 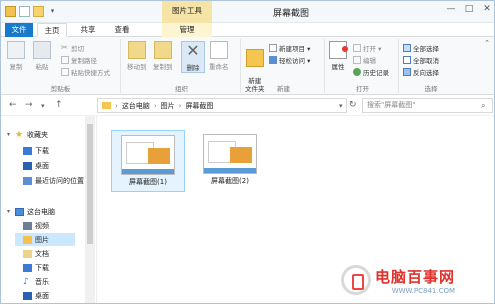 I want to click on folder-icon, so click(x=254, y=58).